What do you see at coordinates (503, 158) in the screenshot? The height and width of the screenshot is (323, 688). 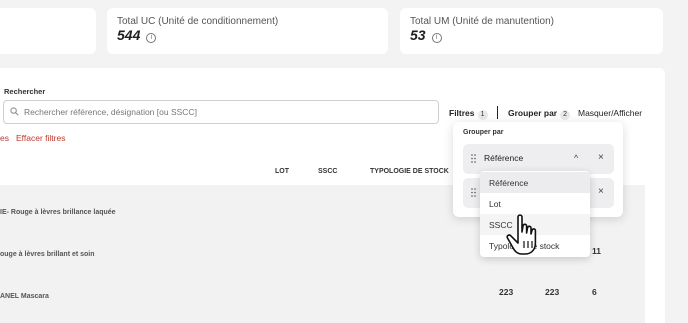 I see `group-by-select: Référence` at bounding box center [503, 158].